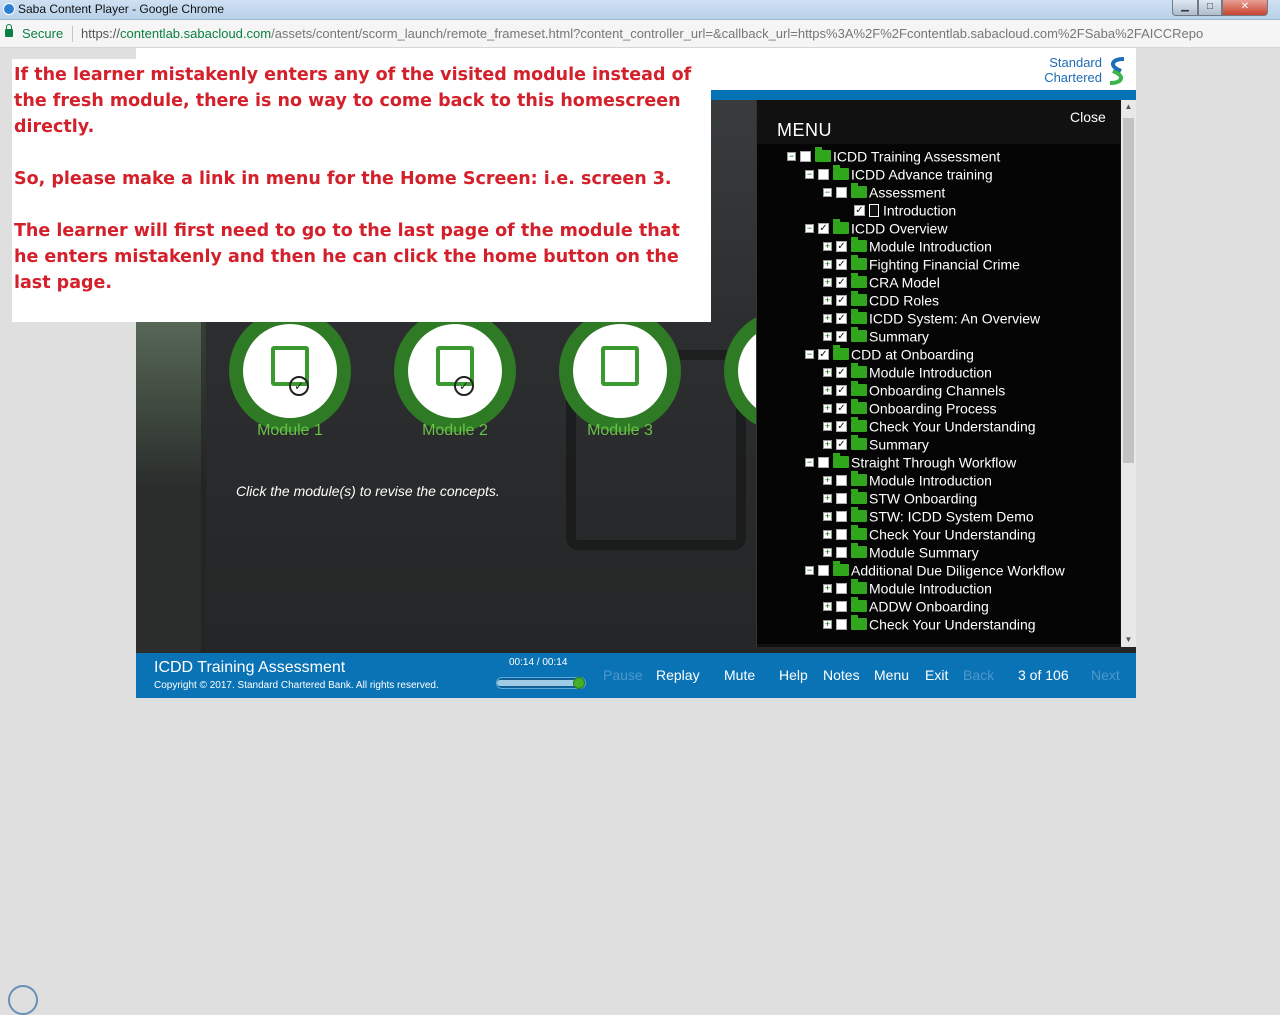 The height and width of the screenshot is (1015, 1280). What do you see at coordinates (739, 675) in the screenshot?
I see `mute-button: Mute` at bounding box center [739, 675].